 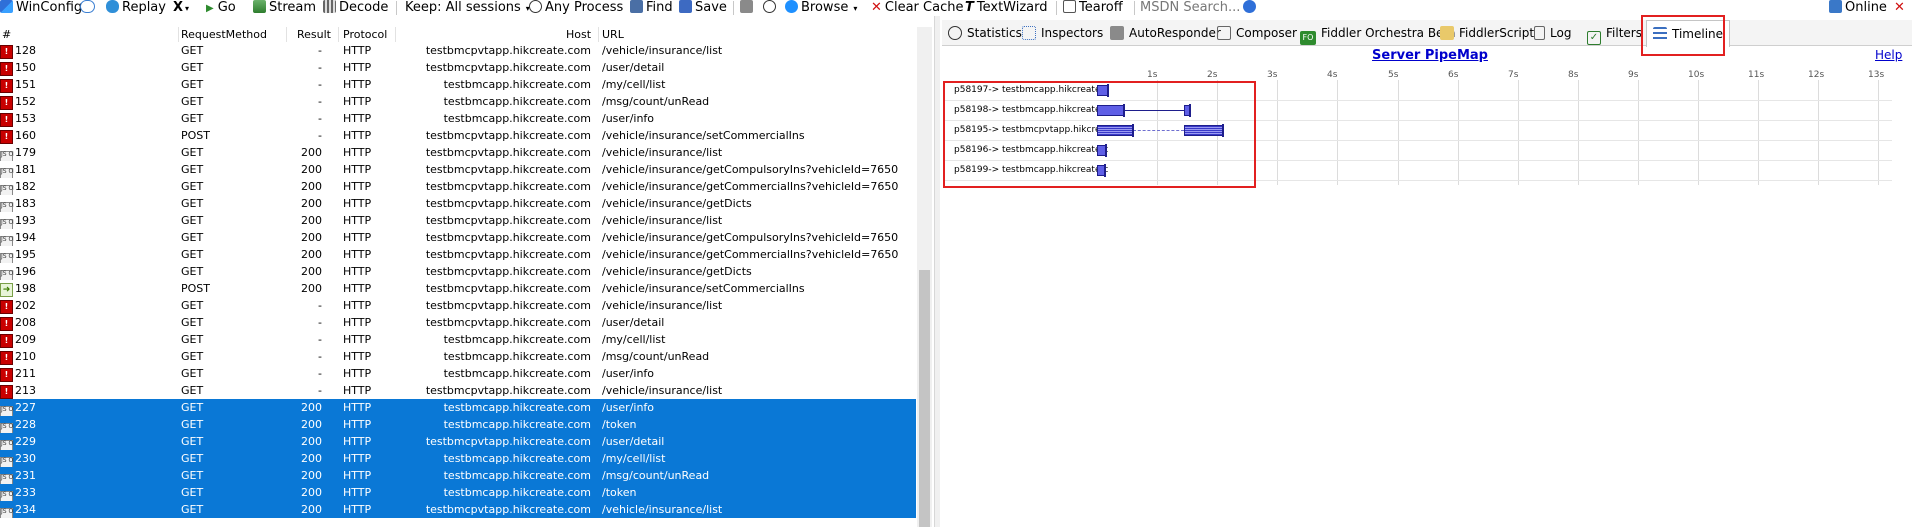 I want to click on textwizard-button: T TextWizard, so click(x=1006, y=8).